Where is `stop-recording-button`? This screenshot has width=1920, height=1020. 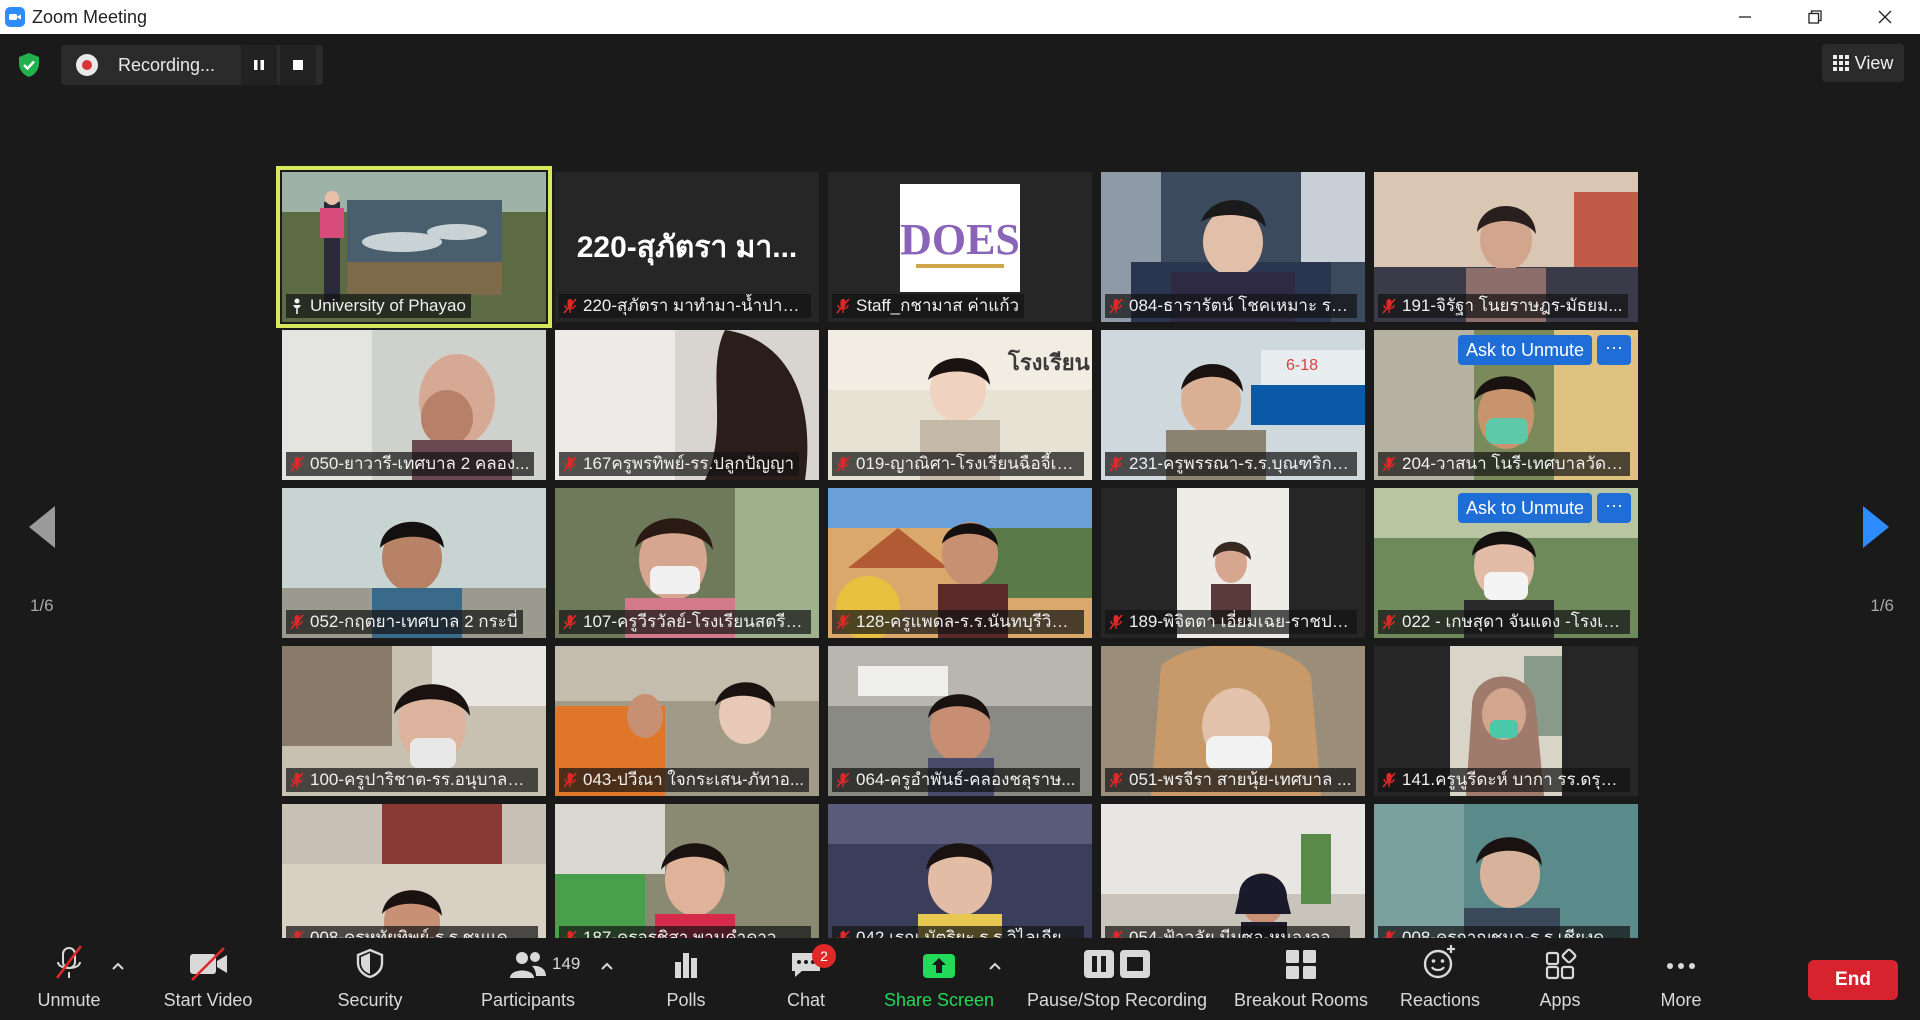
stop-recording-button is located at coordinates (298, 65).